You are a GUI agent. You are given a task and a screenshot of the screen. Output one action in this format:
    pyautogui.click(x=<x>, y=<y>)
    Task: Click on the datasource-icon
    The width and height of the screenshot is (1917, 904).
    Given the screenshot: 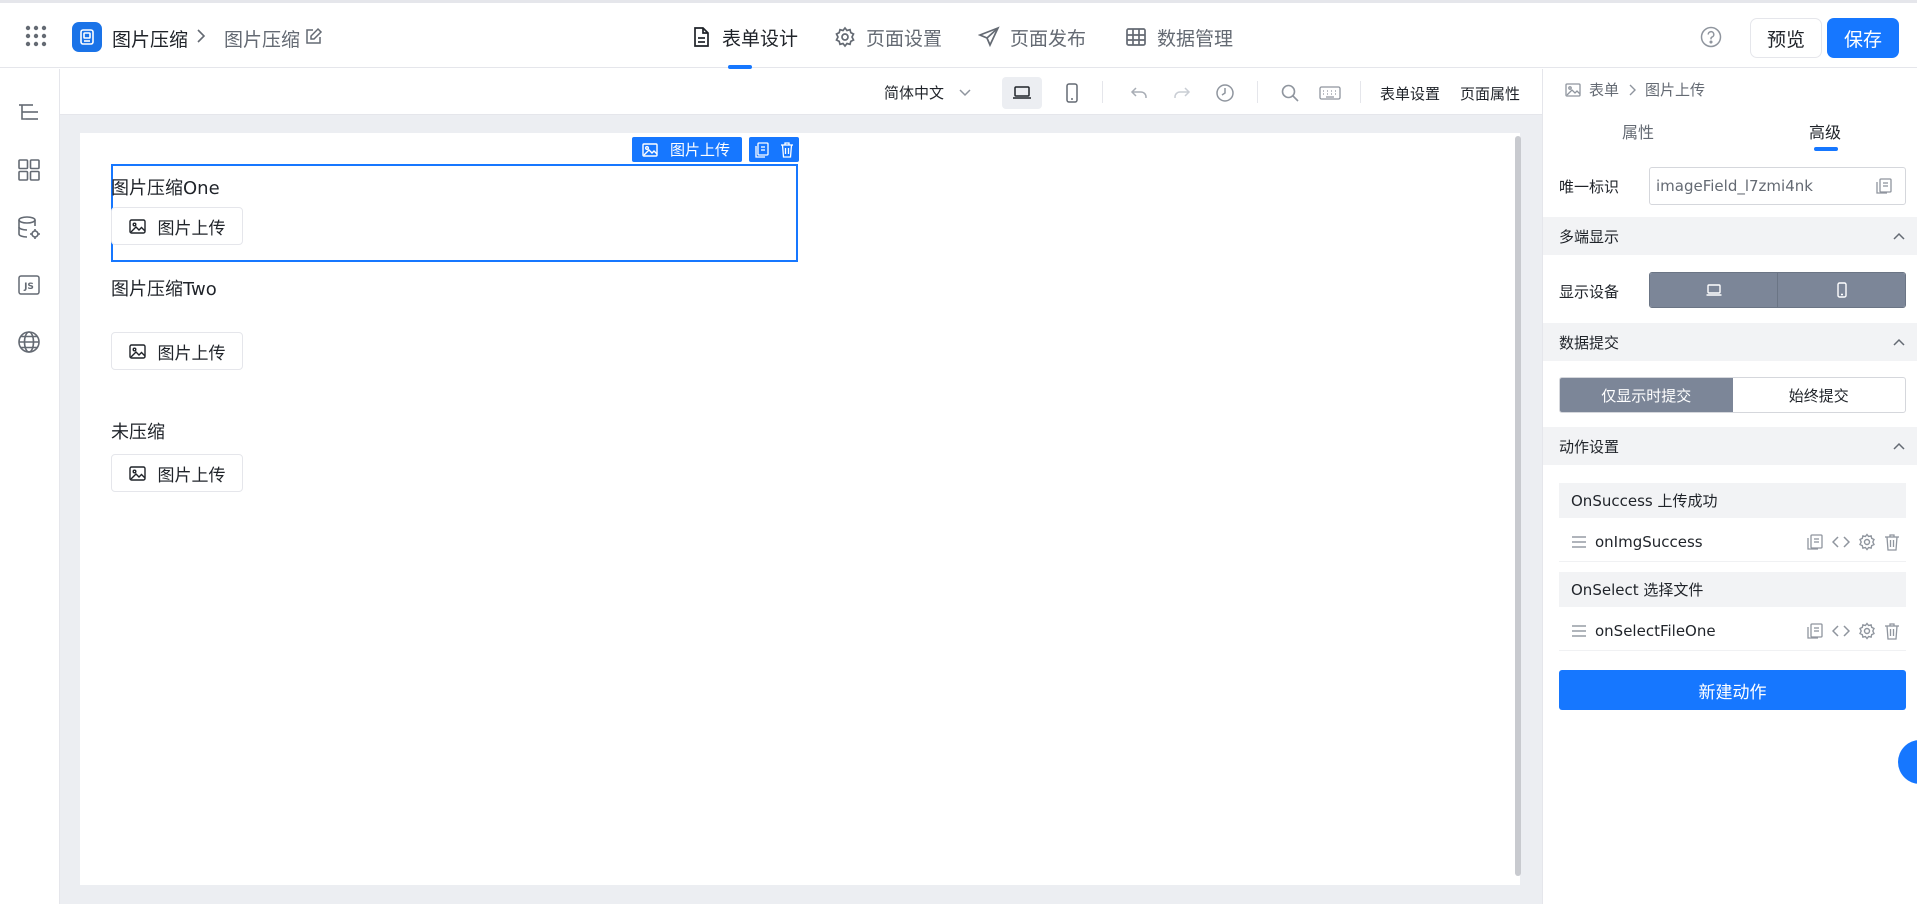 What is the action you would take?
    pyautogui.click(x=29, y=228)
    